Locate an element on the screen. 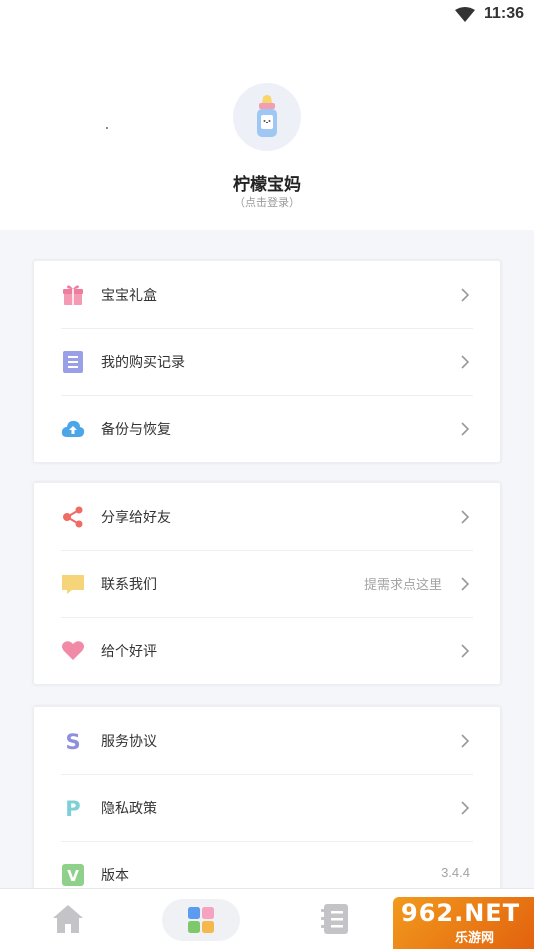 Image resolution: width=534 pixels, height=949 pixels. share-icon is located at coordinates (73, 517).